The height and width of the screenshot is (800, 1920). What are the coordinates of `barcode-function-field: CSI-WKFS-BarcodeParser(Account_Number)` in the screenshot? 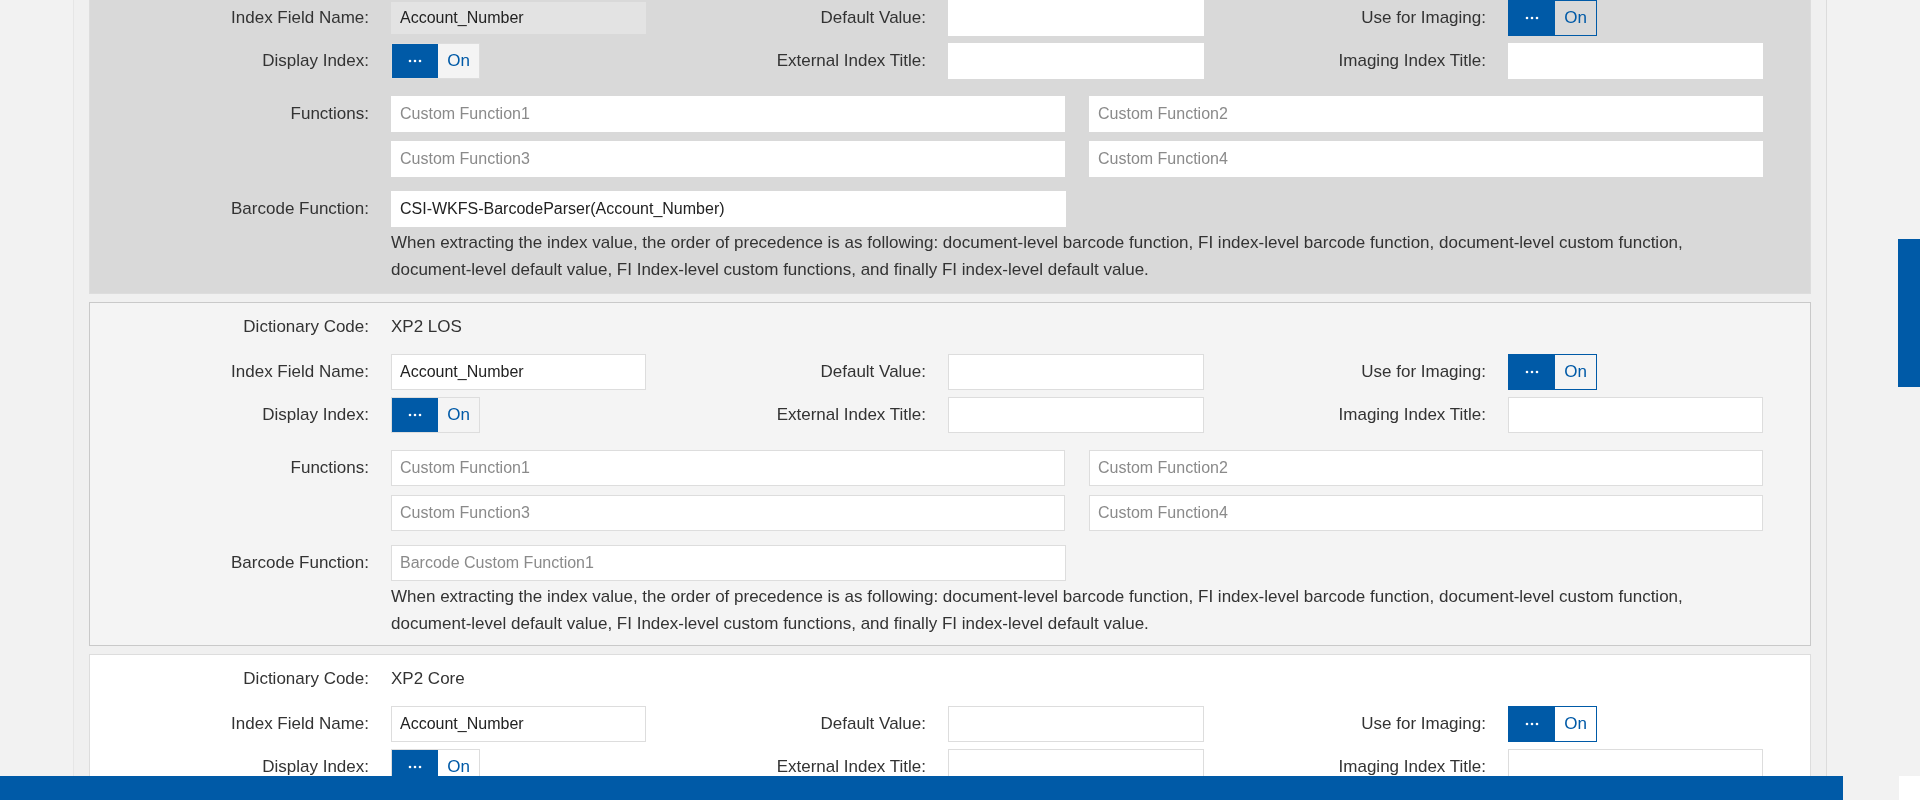 It's located at (728, 209).